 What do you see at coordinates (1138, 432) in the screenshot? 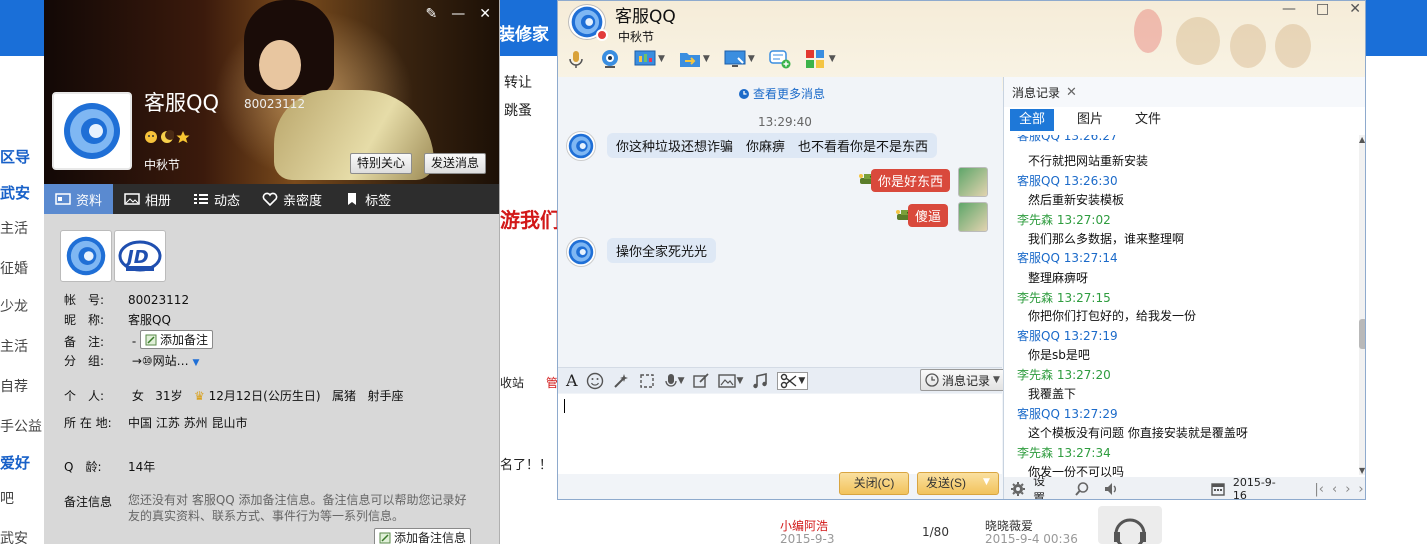
I see `history-message: 这个模板没有问题 你直接安装就是覆盖呀` at bounding box center [1138, 432].